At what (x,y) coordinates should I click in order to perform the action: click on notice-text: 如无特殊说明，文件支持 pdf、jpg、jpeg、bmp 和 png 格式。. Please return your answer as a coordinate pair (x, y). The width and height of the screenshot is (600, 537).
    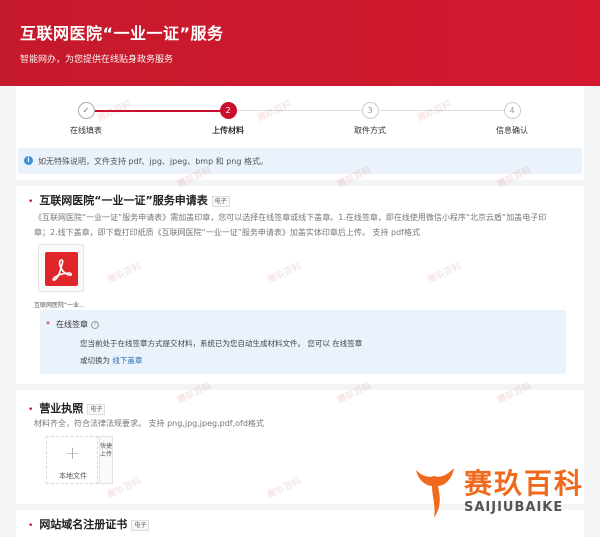
    Looking at the image, I should click on (153, 161).